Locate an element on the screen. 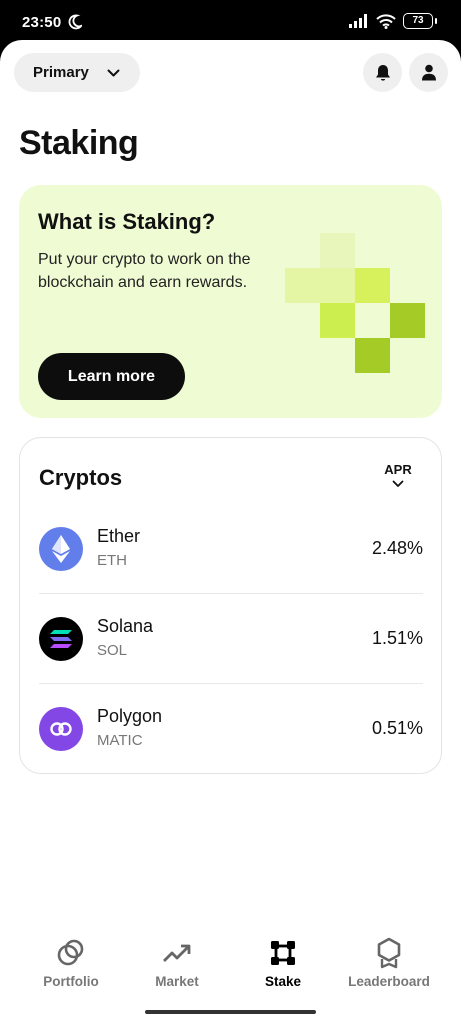  battery-level: 73 is located at coordinates (418, 20).